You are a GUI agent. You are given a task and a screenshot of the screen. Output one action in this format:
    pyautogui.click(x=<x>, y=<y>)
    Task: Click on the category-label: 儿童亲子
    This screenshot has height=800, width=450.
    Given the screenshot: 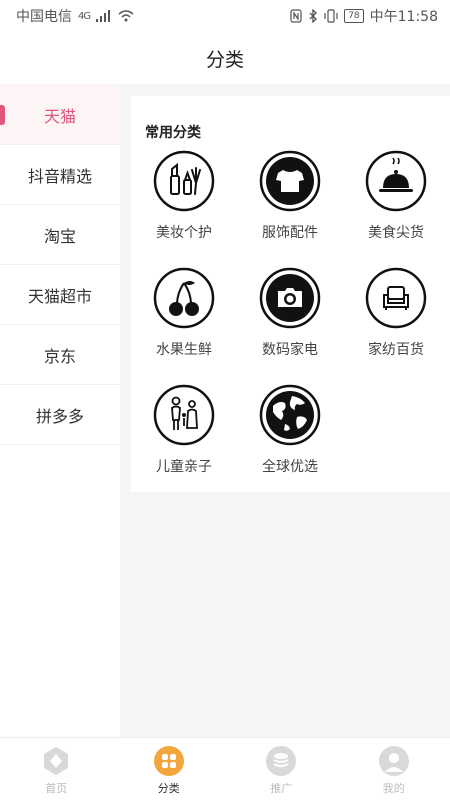 What is the action you would take?
    pyautogui.click(x=184, y=467)
    